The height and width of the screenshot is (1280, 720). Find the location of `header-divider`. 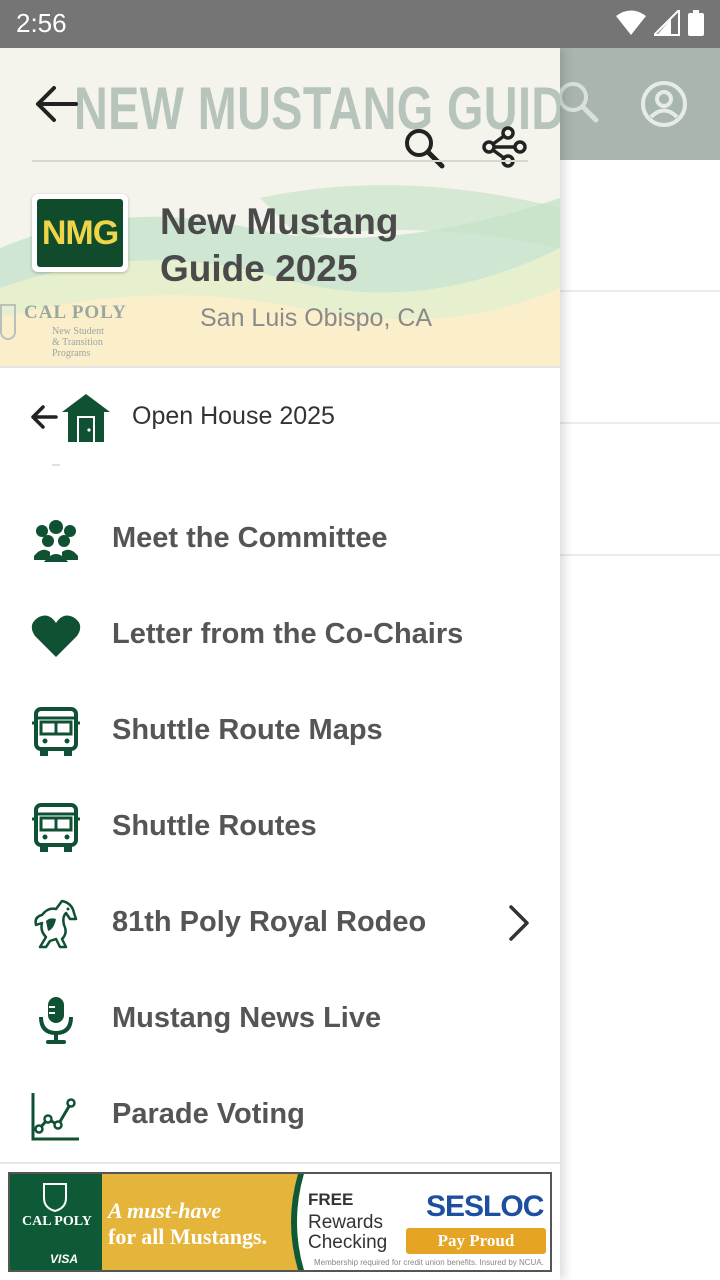

header-divider is located at coordinates (280, 161).